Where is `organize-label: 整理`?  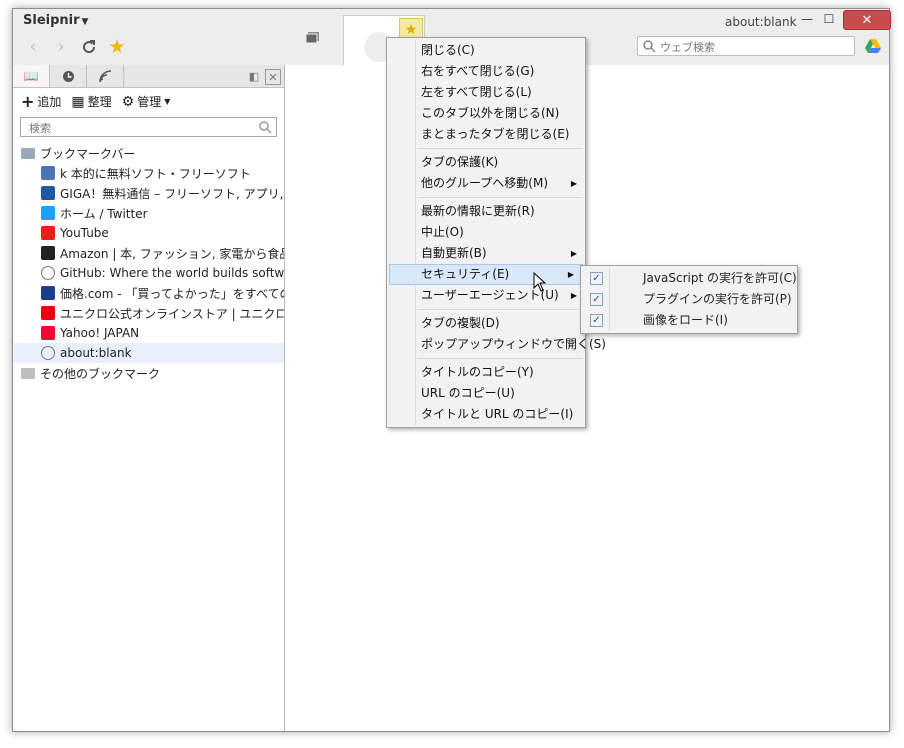
organize-label: 整理 is located at coordinates (99, 102).